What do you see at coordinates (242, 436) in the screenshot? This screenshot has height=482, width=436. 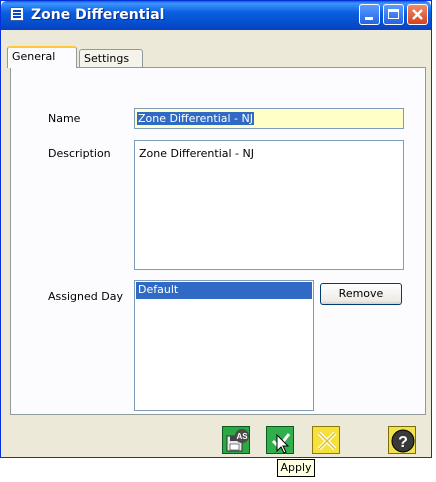 I see `save-as-badge: AS` at bounding box center [242, 436].